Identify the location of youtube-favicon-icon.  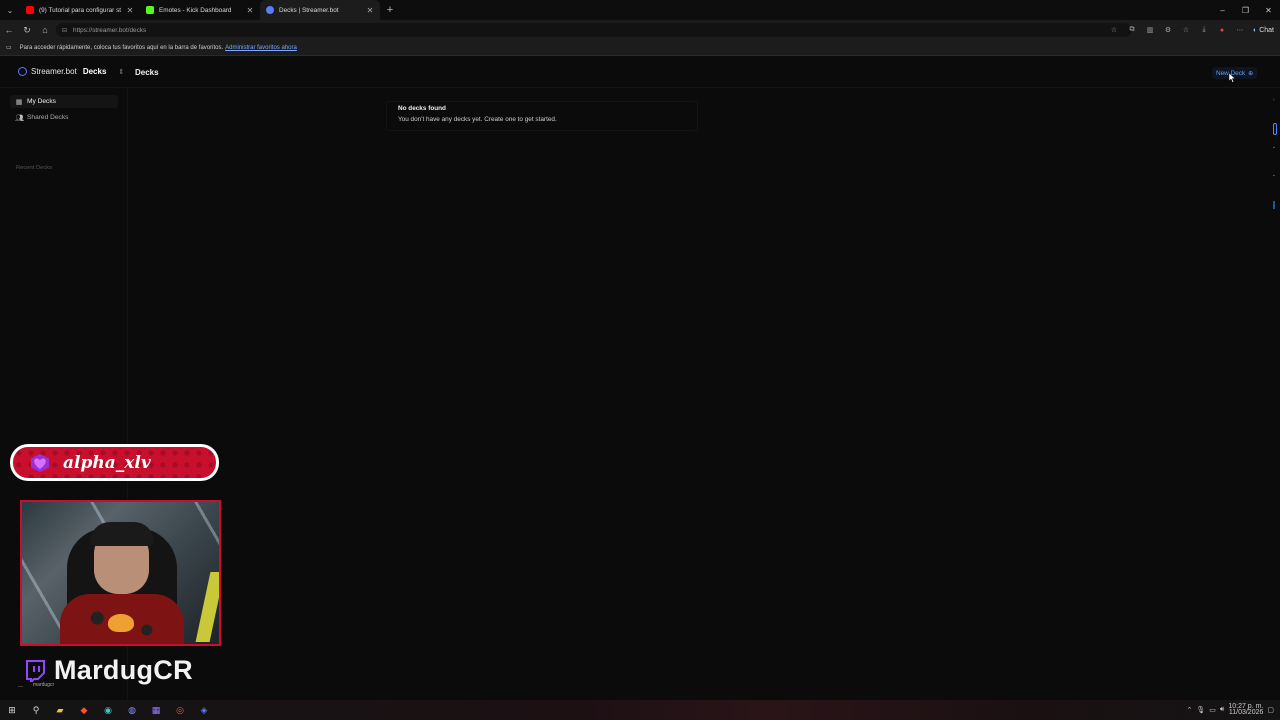
(30, 10).